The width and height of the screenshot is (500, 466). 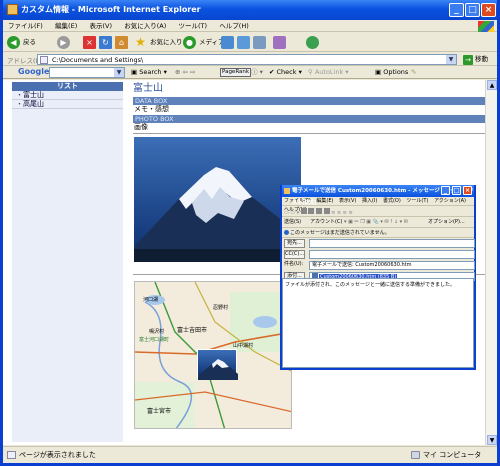 What do you see at coordinates (456, 190) in the screenshot?
I see `email-maximize-button: □` at bounding box center [456, 190].